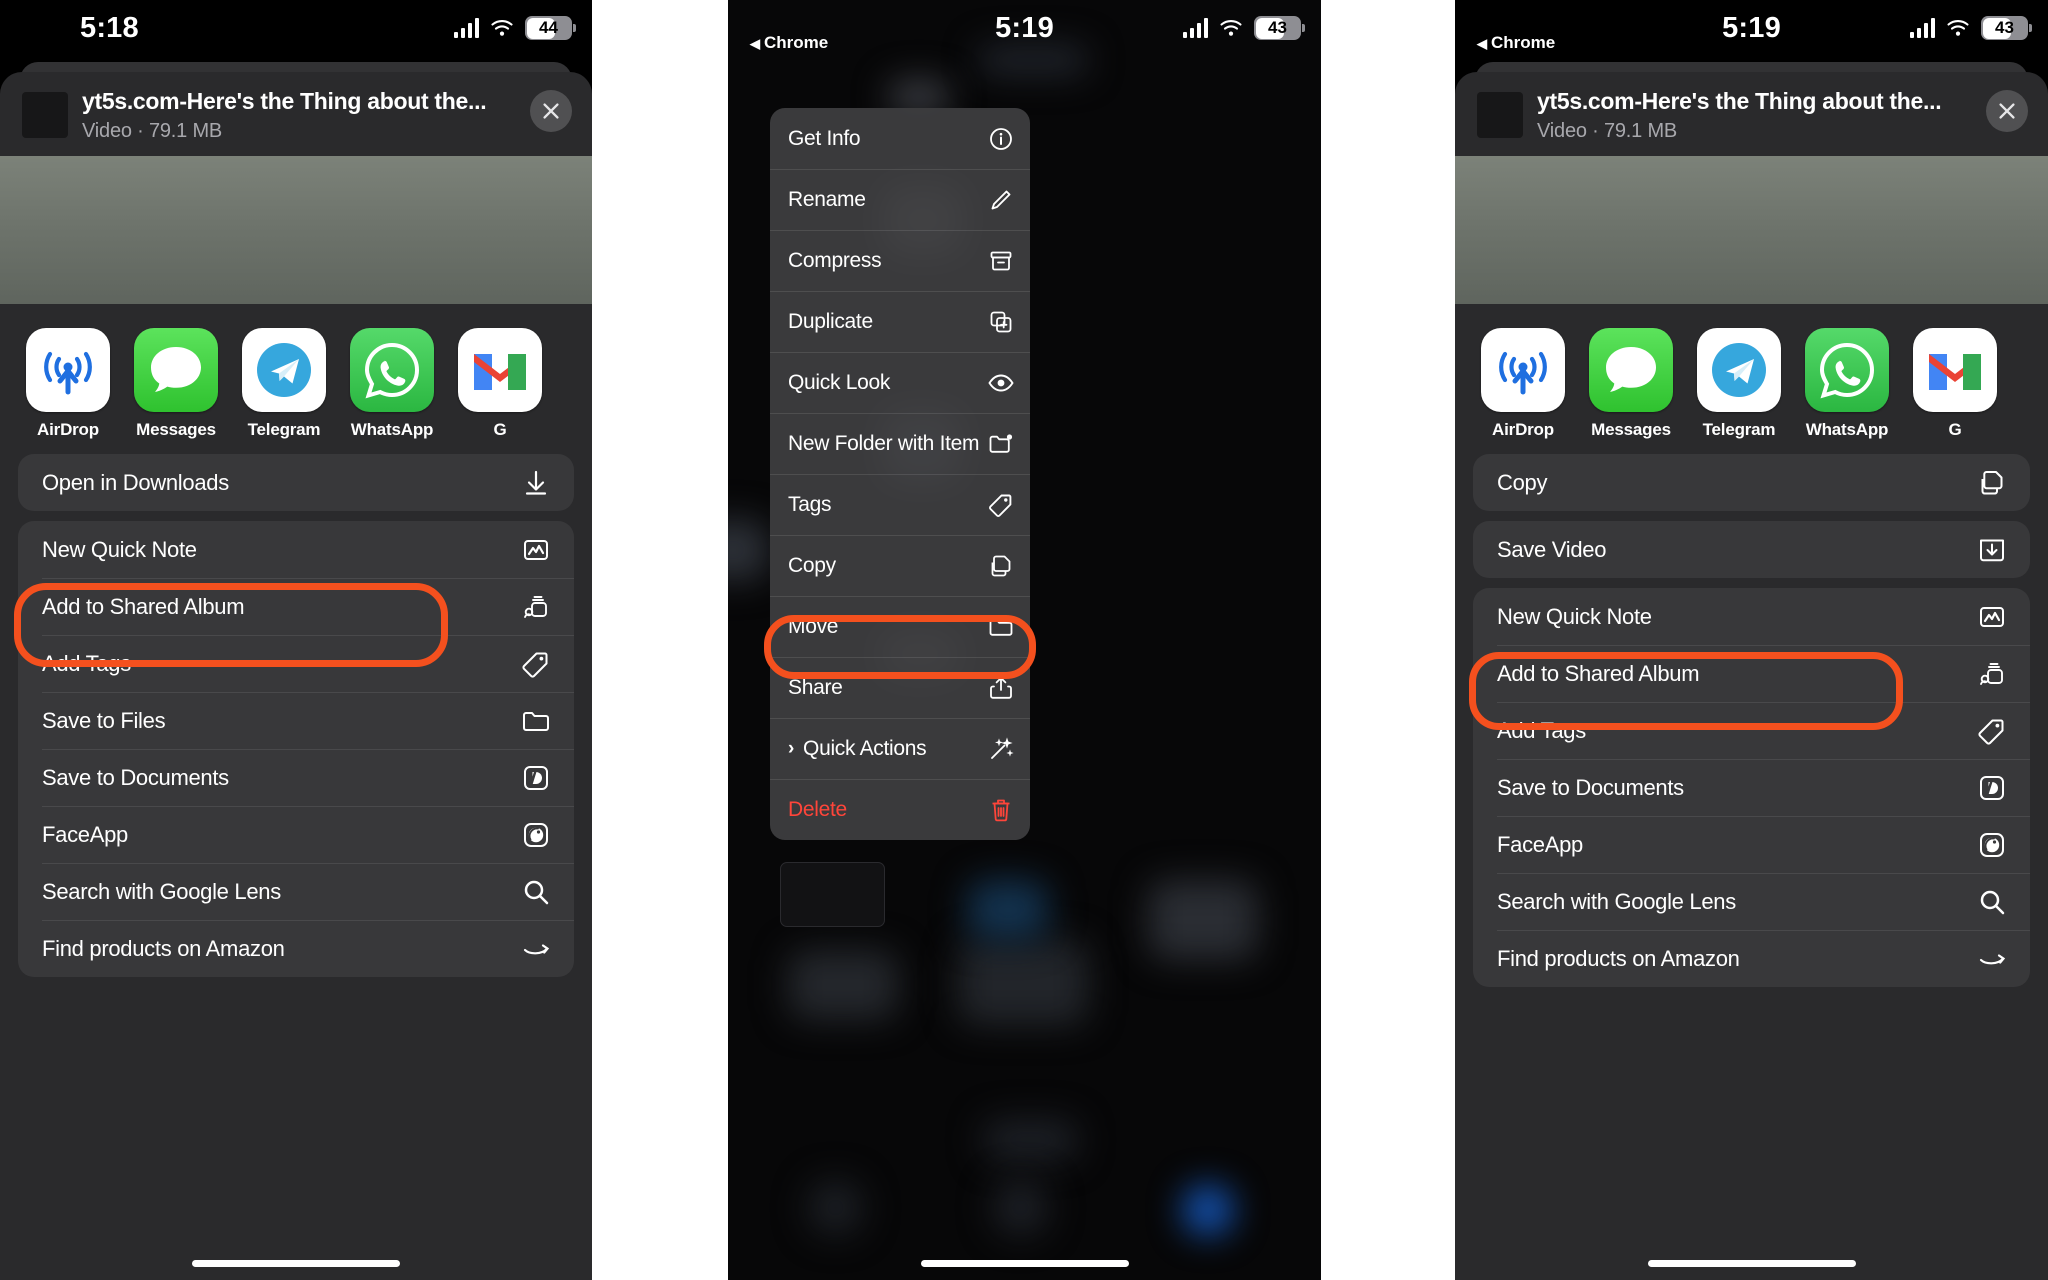 This screenshot has width=2048, height=1280. I want to click on action-open-in-downloads: Open in Downloads, so click(296, 482).